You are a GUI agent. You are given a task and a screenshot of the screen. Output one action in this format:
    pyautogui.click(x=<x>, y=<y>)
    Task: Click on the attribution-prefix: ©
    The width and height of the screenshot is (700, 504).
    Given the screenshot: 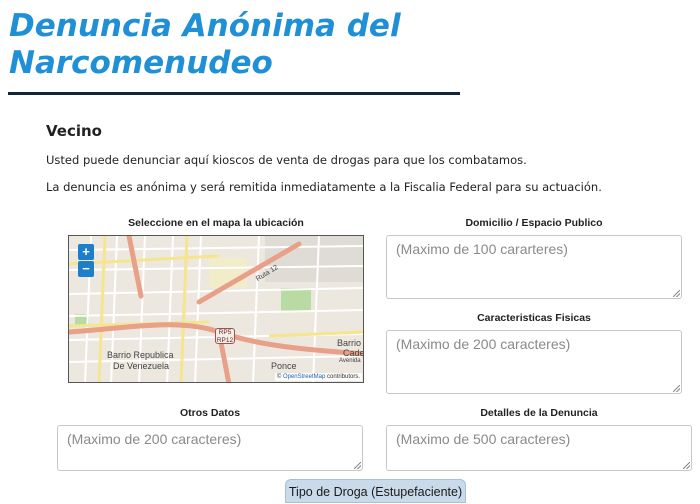 What is the action you would take?
    pyautogui.click(x=279, y=377)
    